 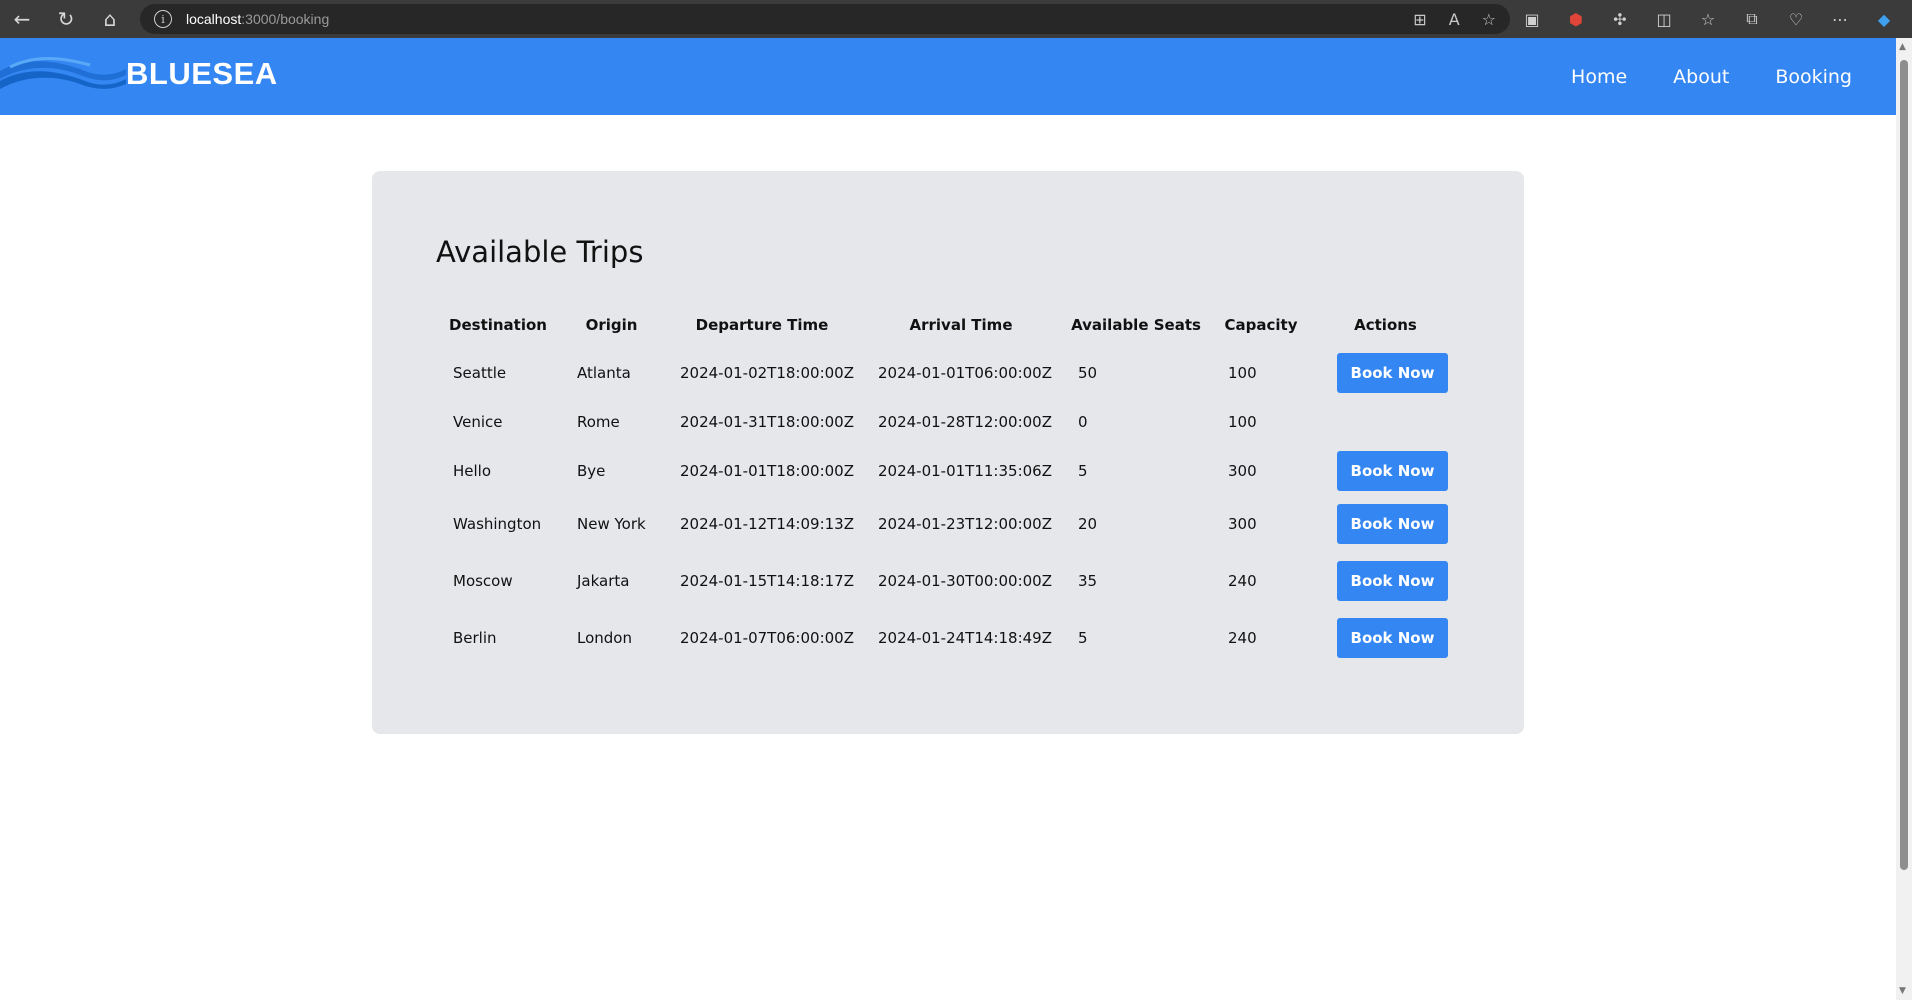 What do you see at coordinates (767, 637) in the screenshot?
I see `departure-cell: 2024-01-07T06:00:00Z` at bounding box center [767, 637].